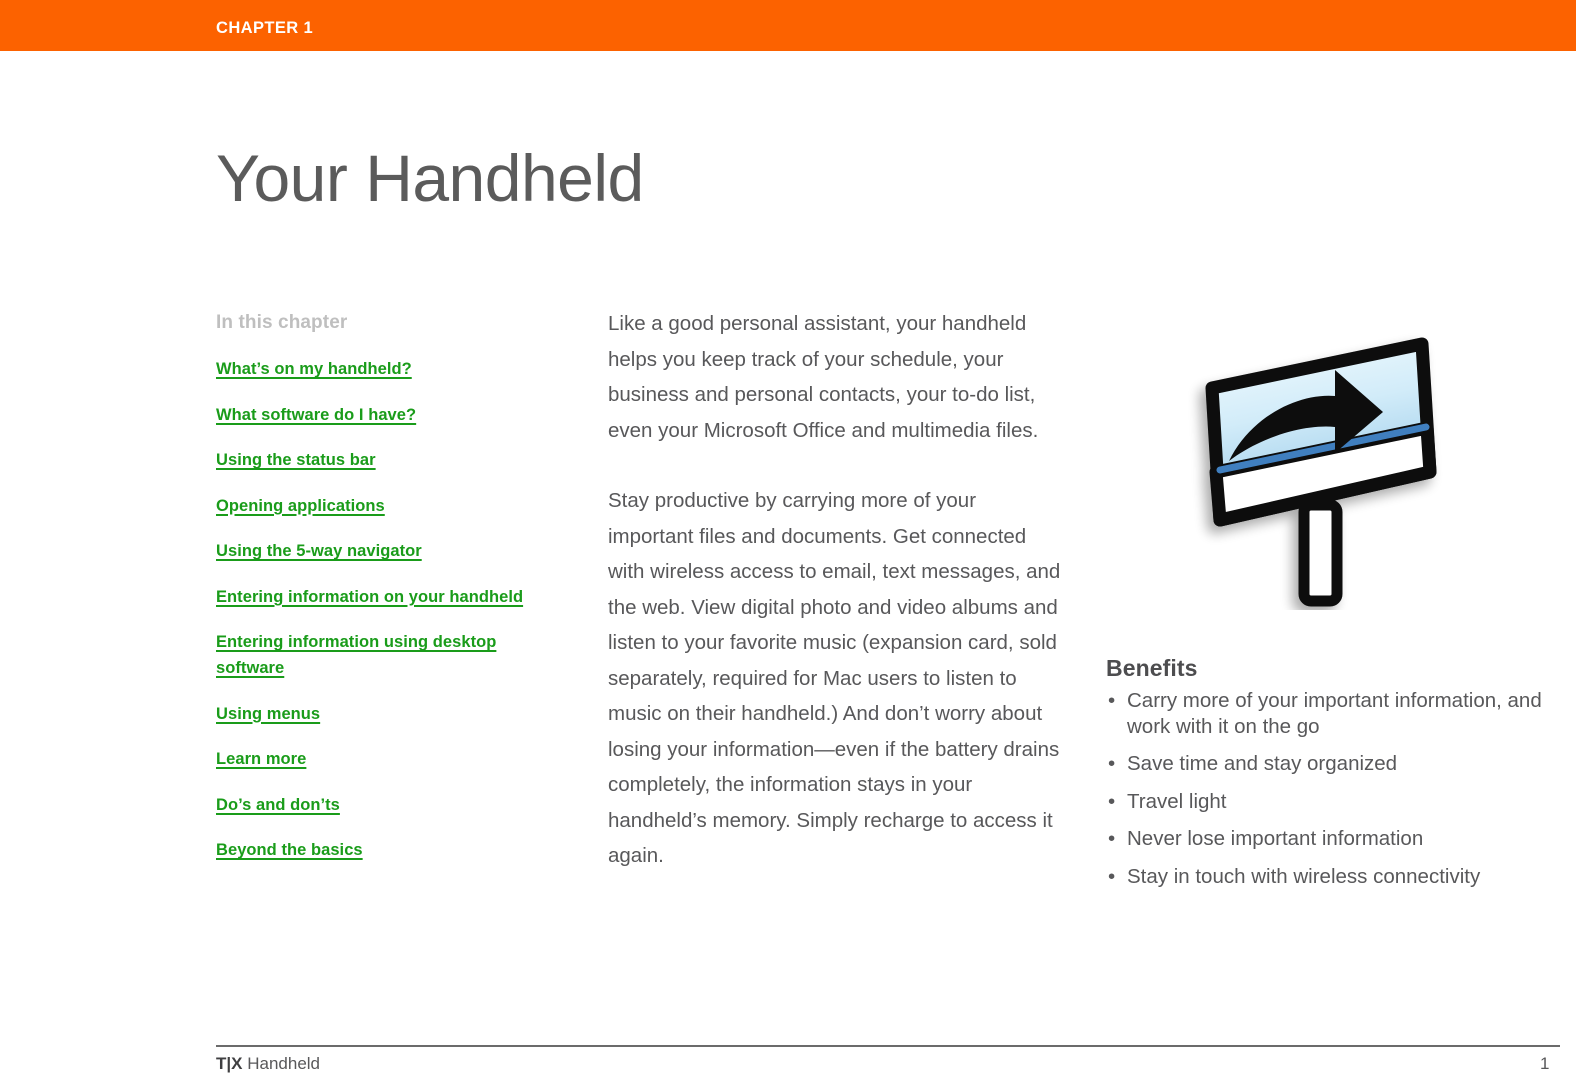 This screenshot has width=1576, height=1081. Describe the element at coordinates (1304, 876) in the screenshot. I see `benefit-text: Stay in touch with wireless connectivity` at that location.